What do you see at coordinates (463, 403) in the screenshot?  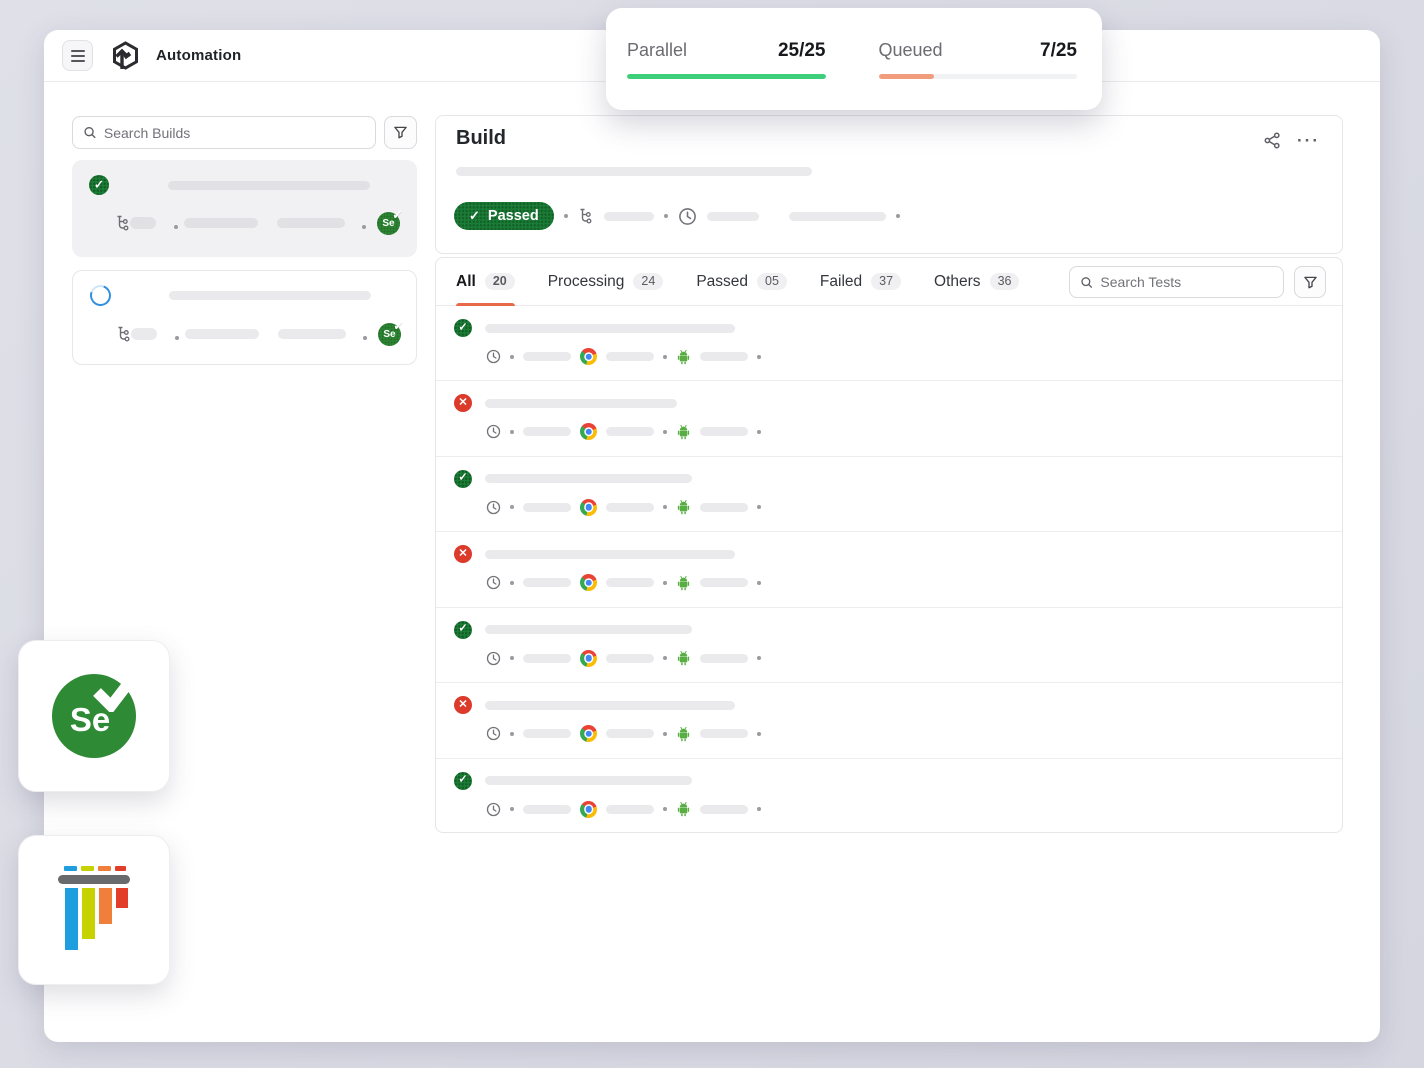 I see `status-icon: ✕` at bounding box center [463, 403].